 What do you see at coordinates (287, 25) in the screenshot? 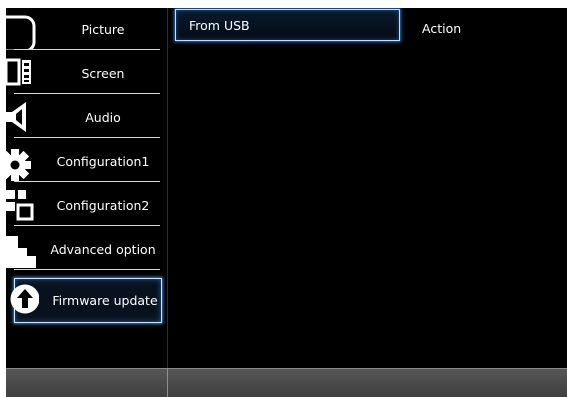
I see `option-from-usb: From USB` at bounding box center [287, 25].